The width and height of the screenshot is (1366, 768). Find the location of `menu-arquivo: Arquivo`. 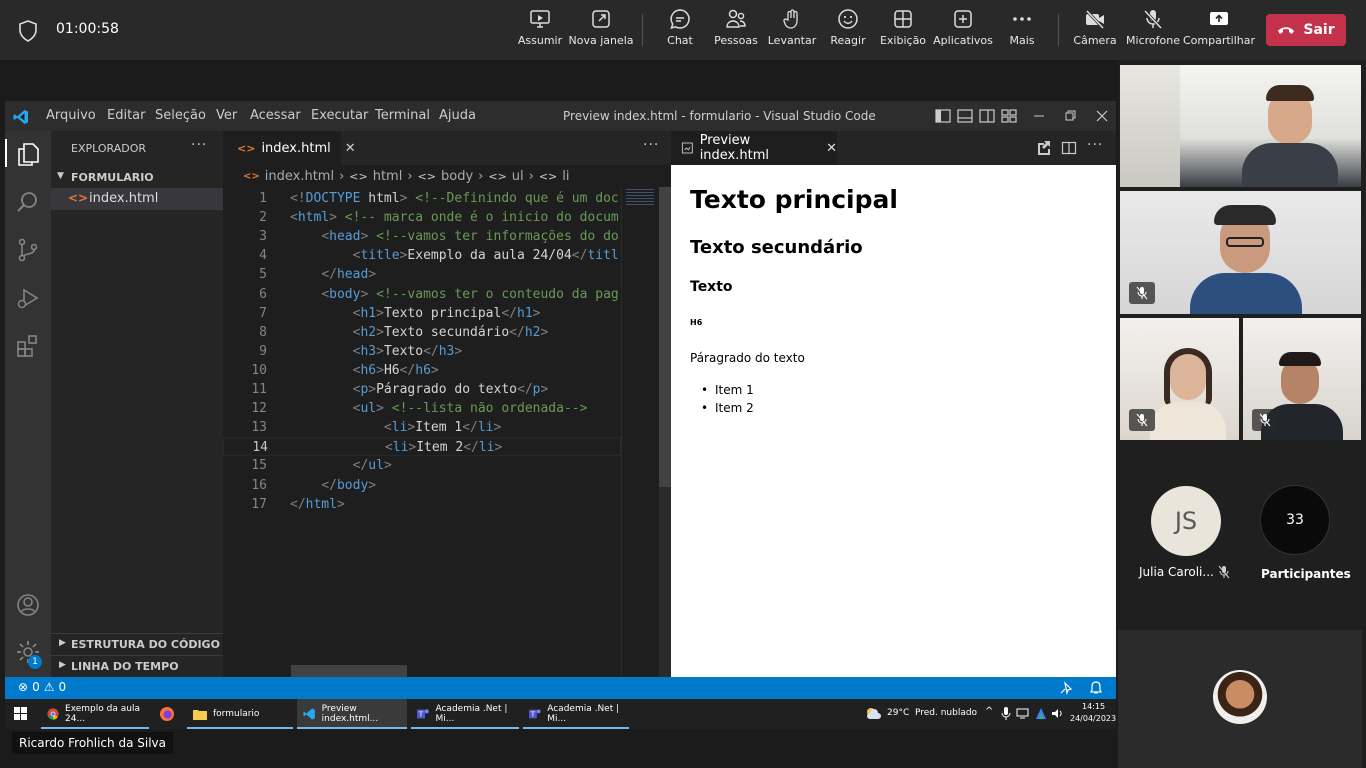

menu-arquivo: Arquivo is located at coordinates (71, 115).